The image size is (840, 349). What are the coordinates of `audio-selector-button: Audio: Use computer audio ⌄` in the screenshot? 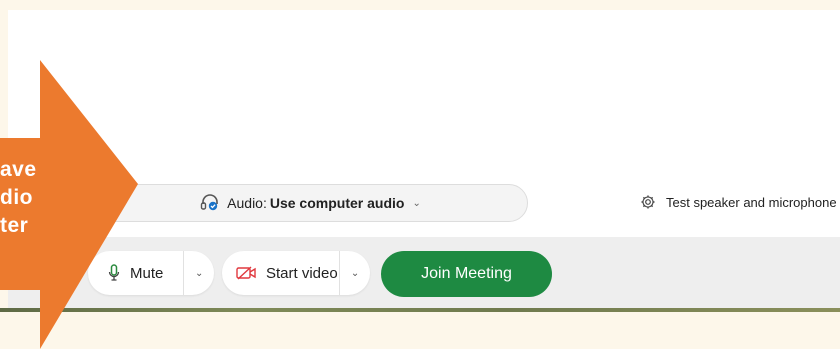 It's located at (310, 203).